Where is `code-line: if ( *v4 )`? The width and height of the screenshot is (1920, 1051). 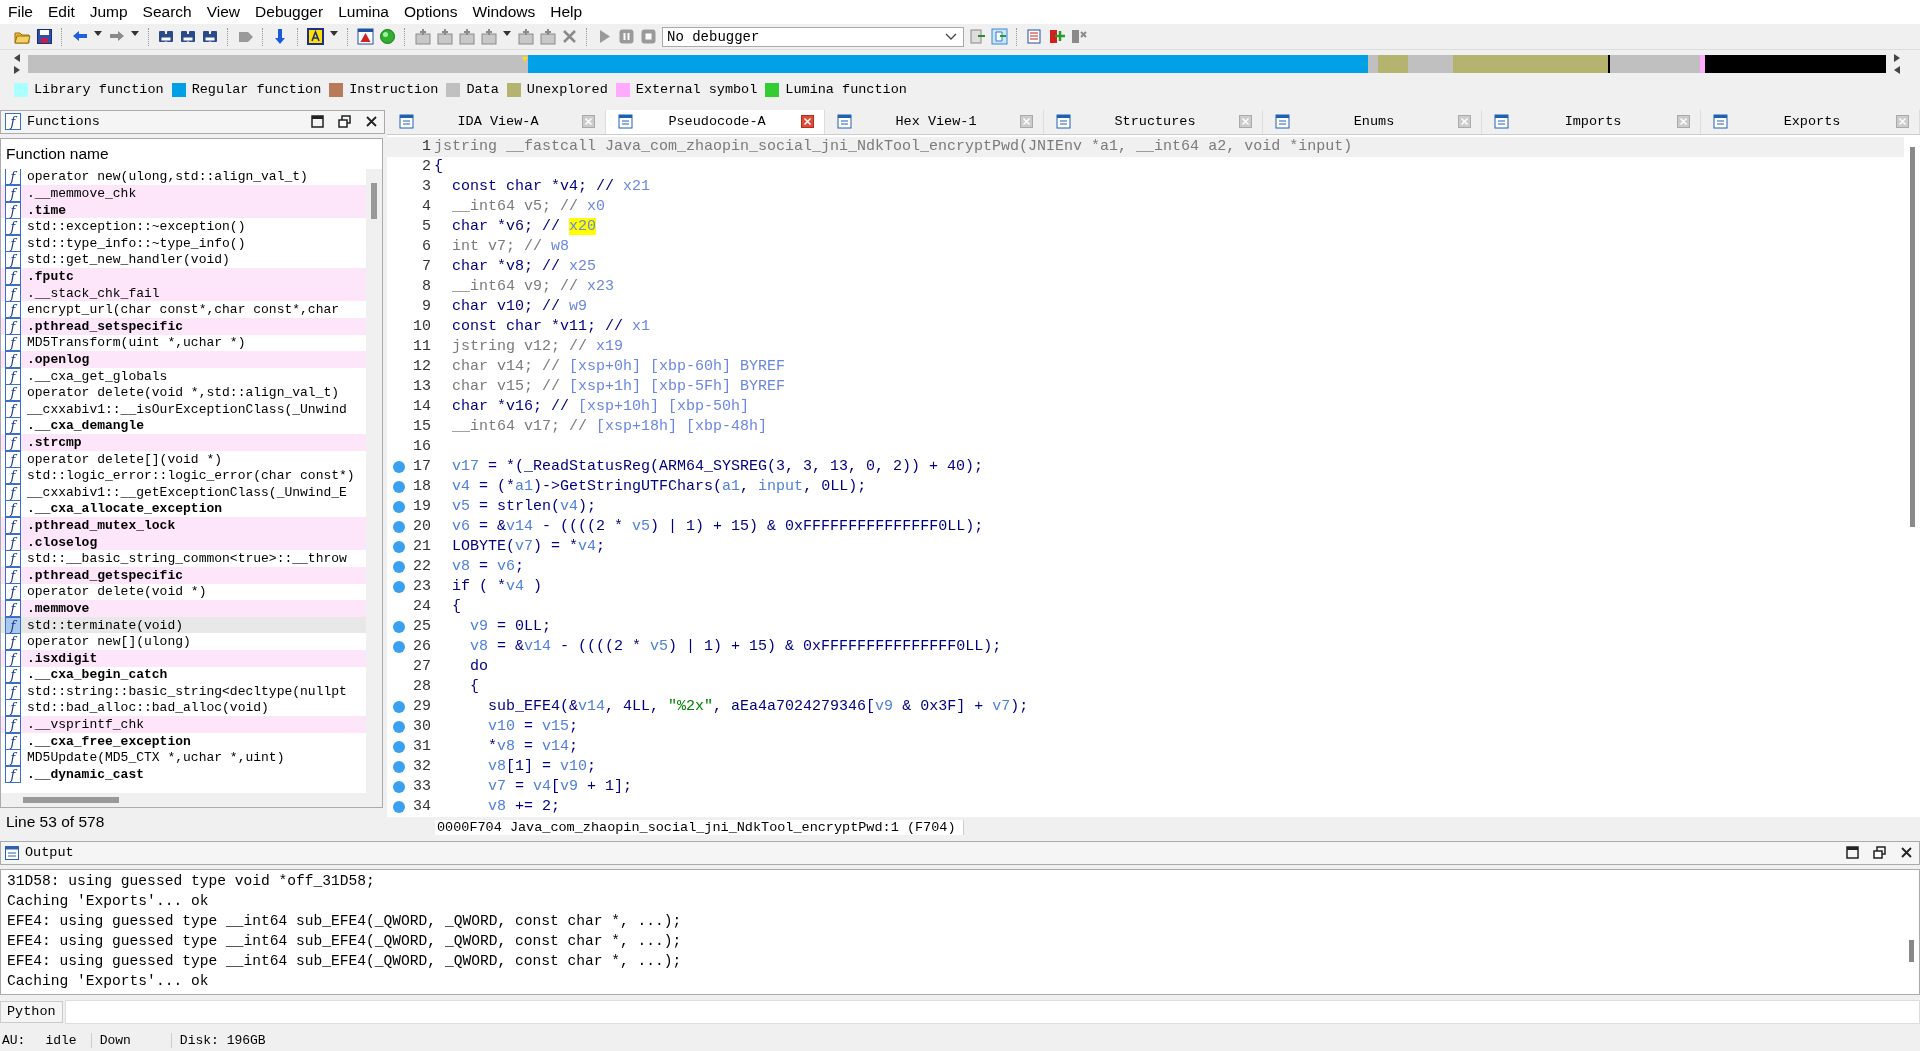
code-line: if ( *v4 ) is located at coordinates (497, 587).